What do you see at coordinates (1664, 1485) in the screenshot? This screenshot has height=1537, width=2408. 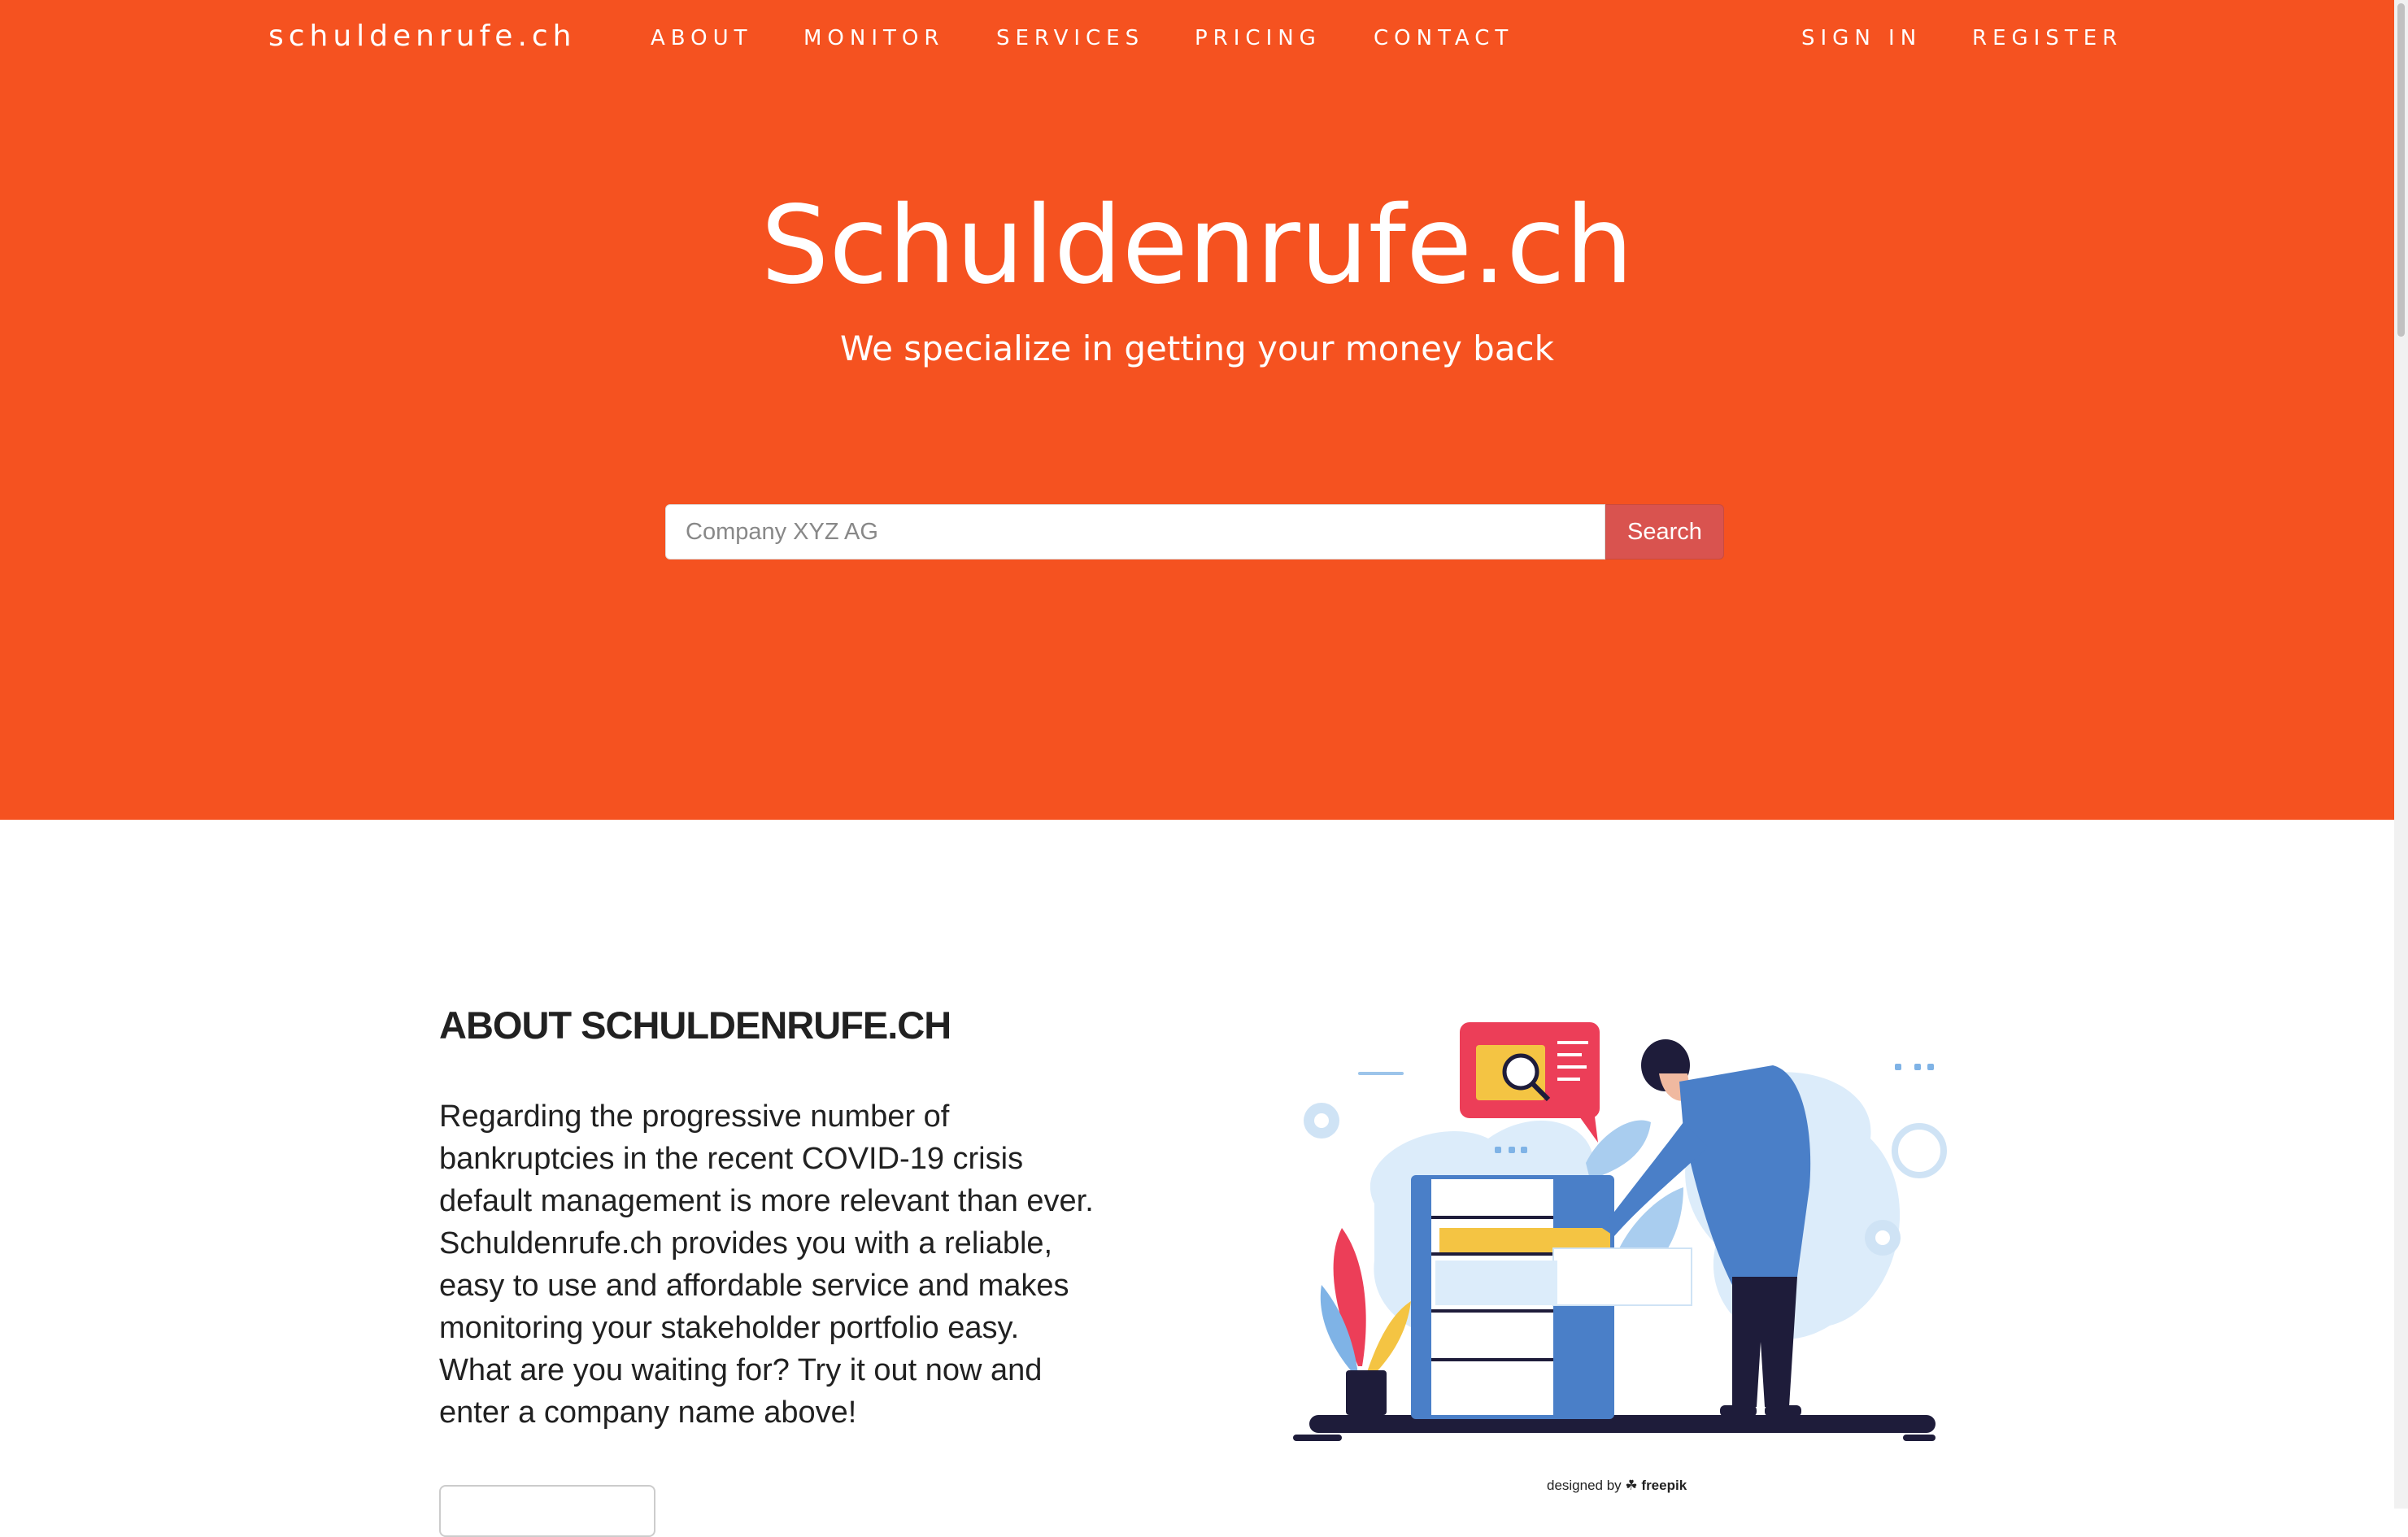 I see `credit-brand: freepik` at bounding box center [1664, 1485].